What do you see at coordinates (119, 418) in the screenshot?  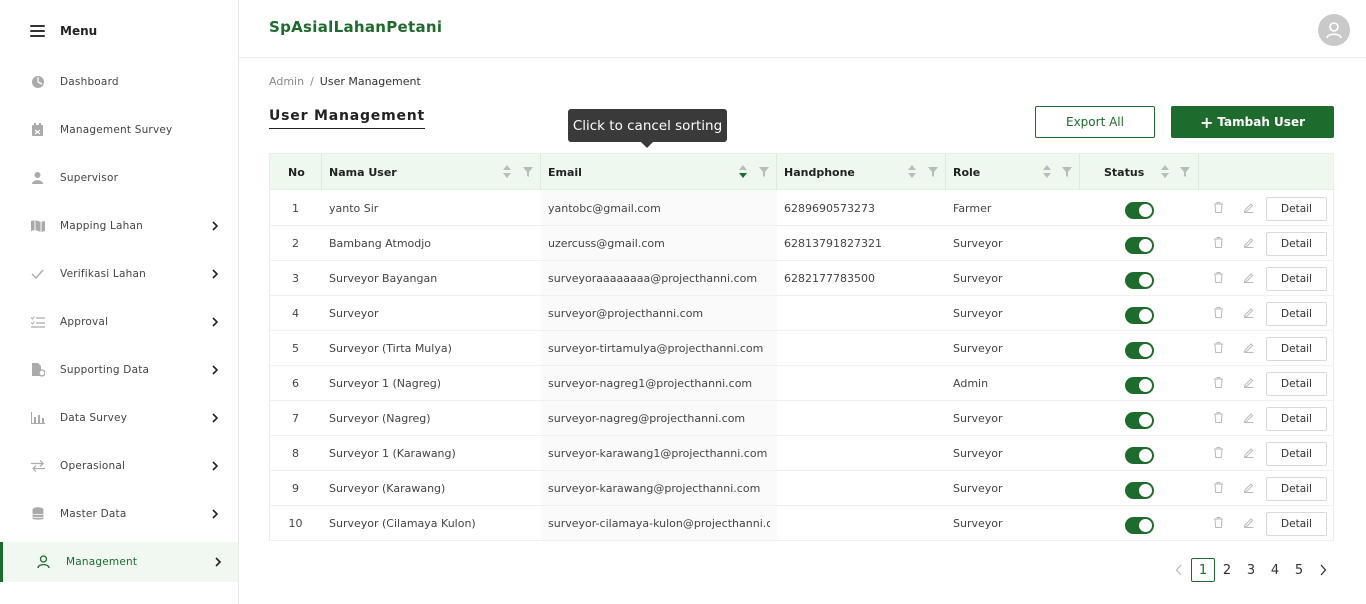 I see `sidebar-item-data-survey: Data Survey` at bounding box center [119, 418].